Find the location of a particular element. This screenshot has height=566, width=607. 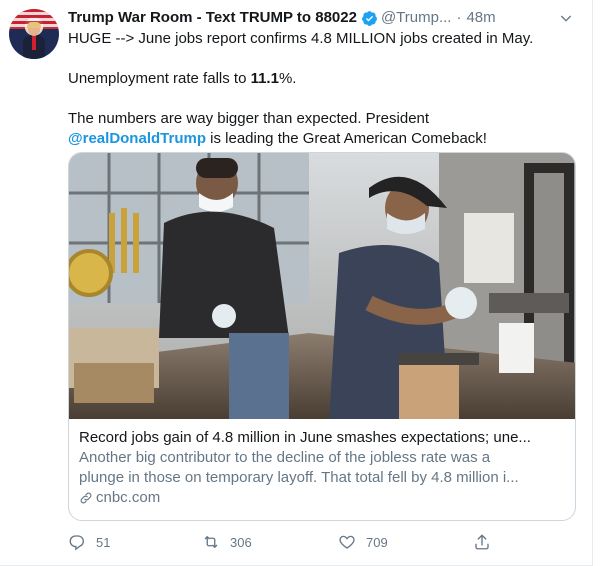

card-domain-text: cnbc.com is located at coordinates (128, 497).